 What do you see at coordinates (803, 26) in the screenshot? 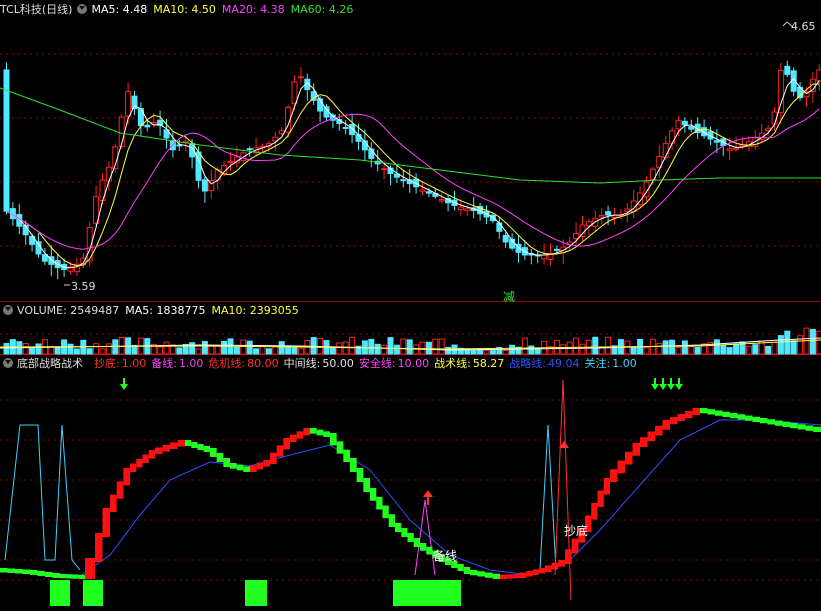
I see `high-price-marker: 4.65` at bounding box center [803, 26].